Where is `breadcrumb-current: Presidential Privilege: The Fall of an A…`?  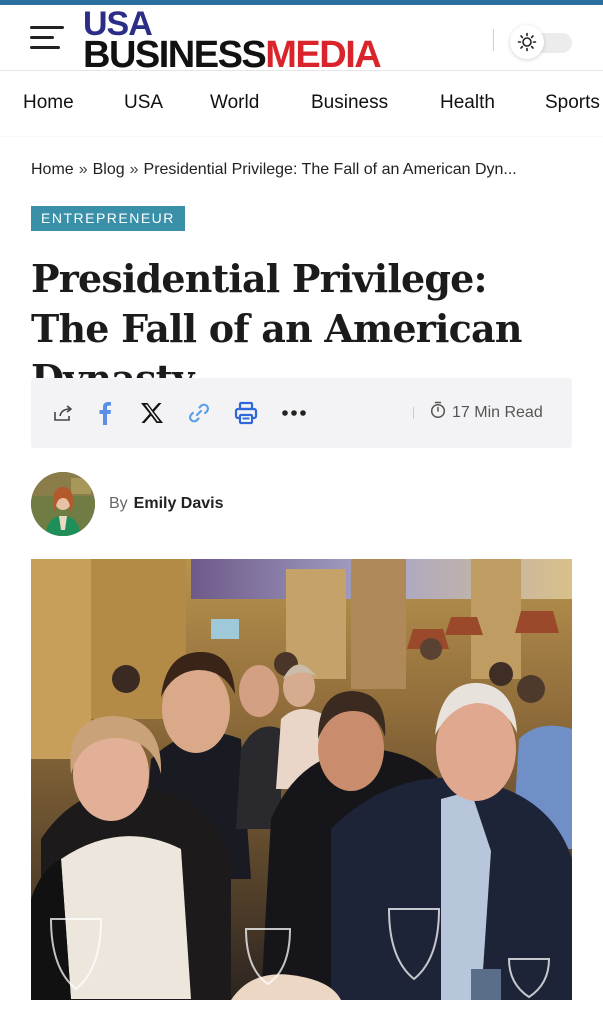
breadcrumb-current: Presidential Privilege: The Fall of an A… is located at coordinates (330, 169).